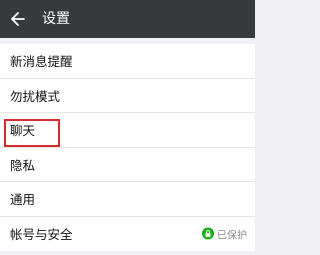 The height and width of the screenshot is (255, 320). What do you see at coordinates (127, 19) in the screenshot?
I see `title-bar: 设置` at bounding box center [127, 19].